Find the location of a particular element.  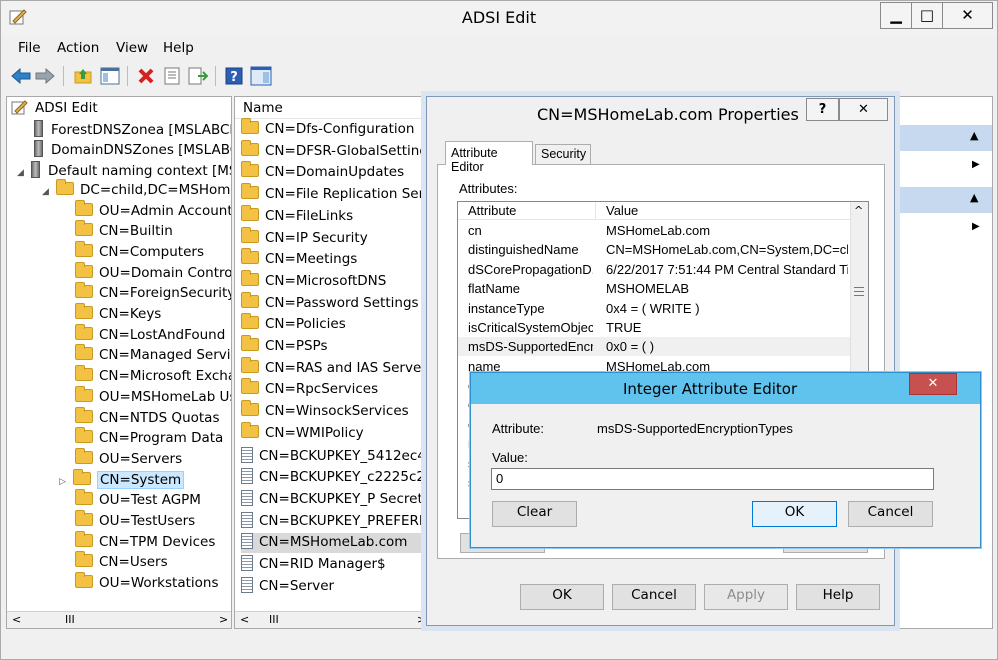

menu-view: View is located at coordinates (132, 48).